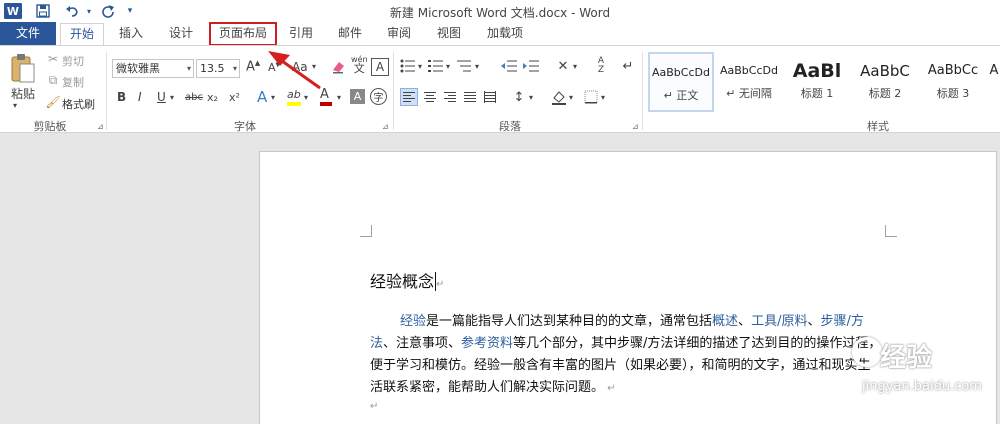  I want to click on keyword-link: 参考资料, so click(487, 343).